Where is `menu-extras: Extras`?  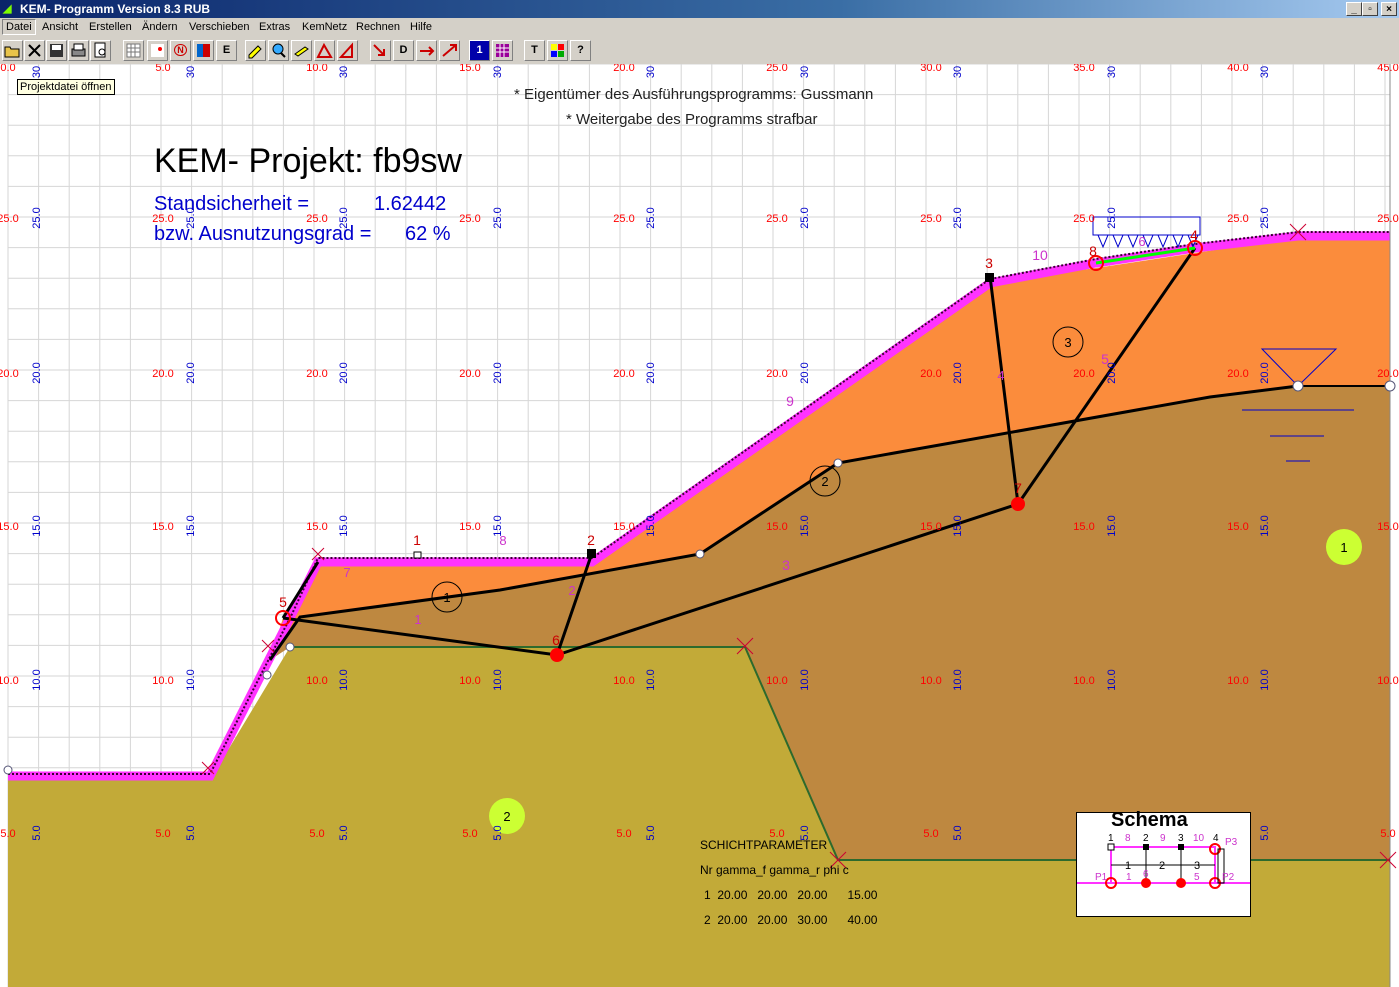 menu-extras: Extras is located at coordinates (274, 27).